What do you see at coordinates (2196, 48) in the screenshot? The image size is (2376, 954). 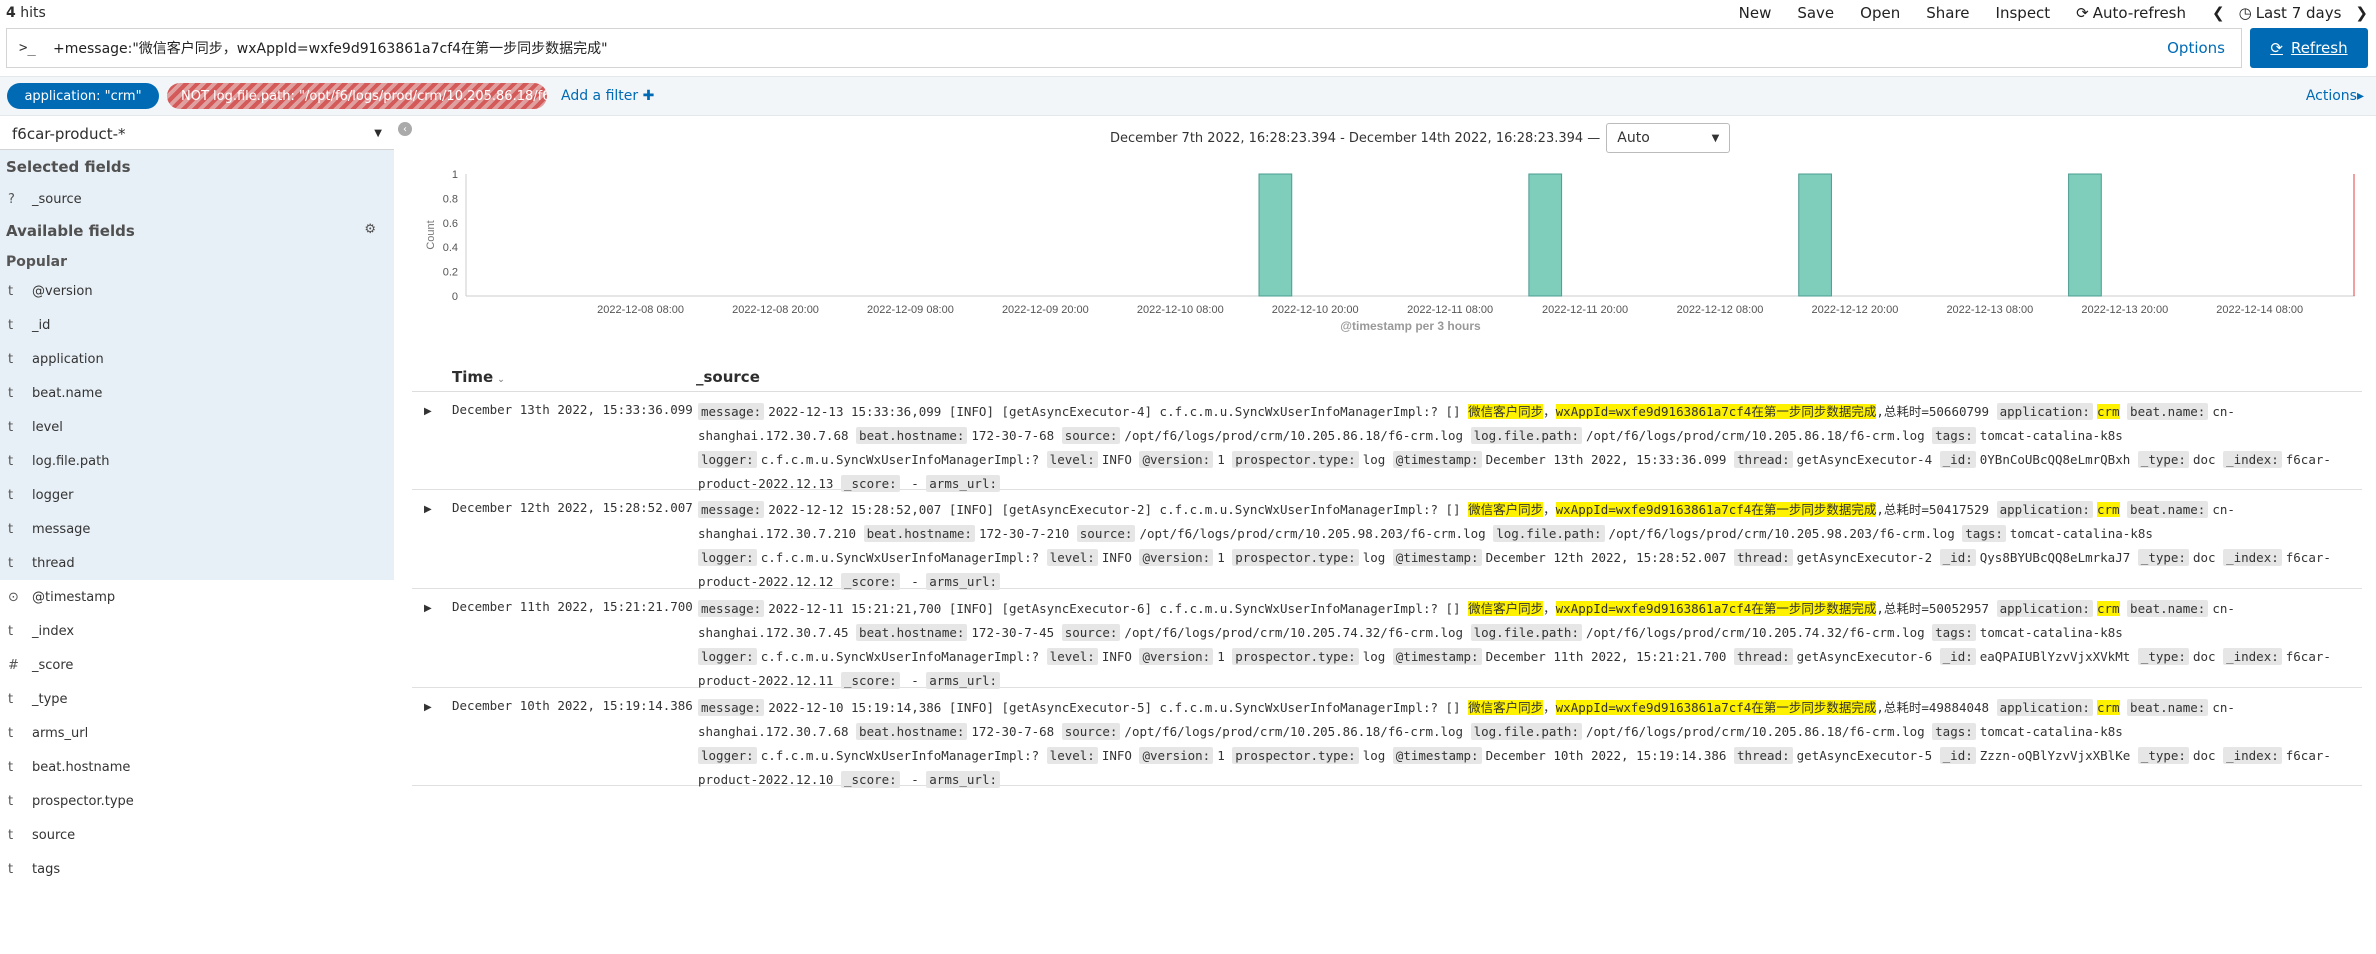 I see `options-link: Options` at bounding box center [2196, 48].